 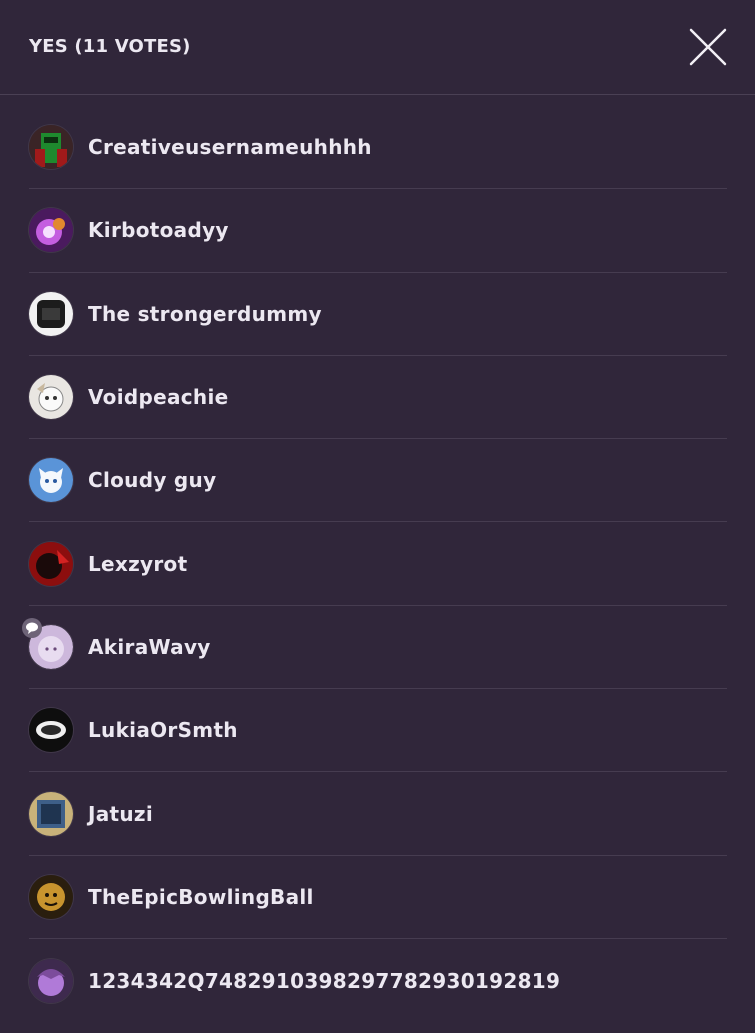 I want to click on voter-row: AkiraWavy, so click(x=374, y=648).